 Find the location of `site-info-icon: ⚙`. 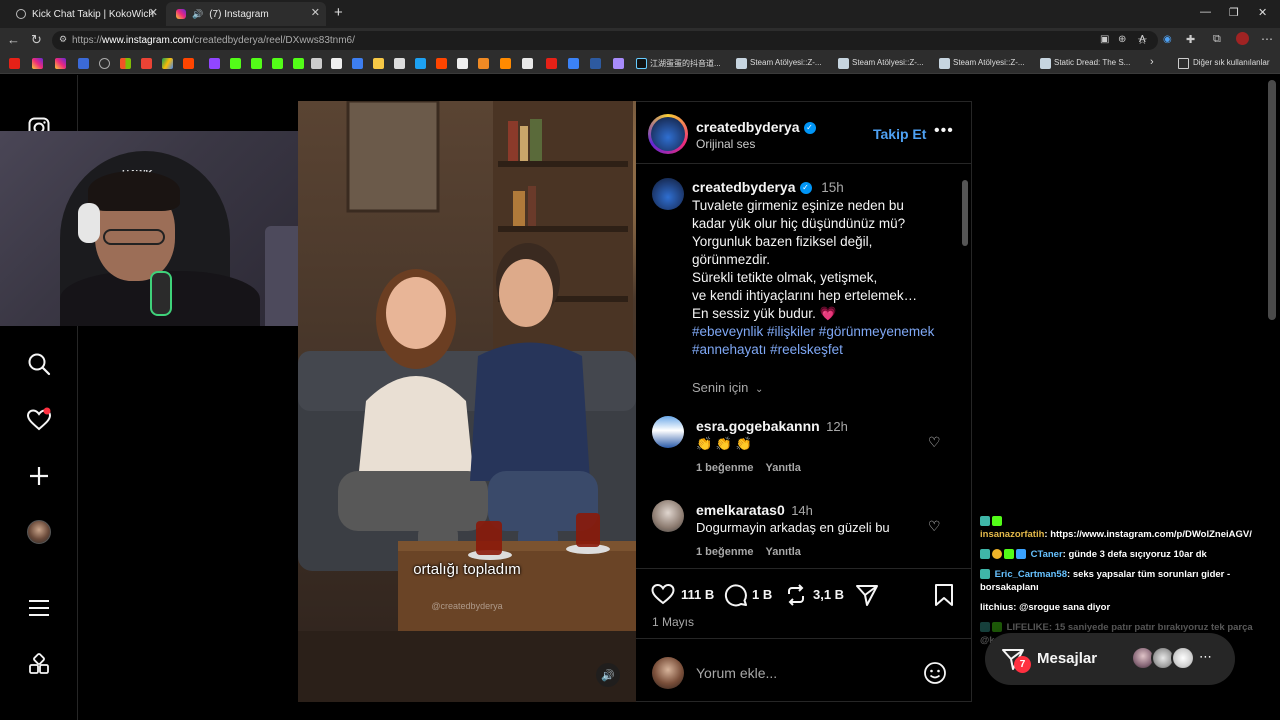

site-info-icon: ⚙ is located at coordinates (63, 39).